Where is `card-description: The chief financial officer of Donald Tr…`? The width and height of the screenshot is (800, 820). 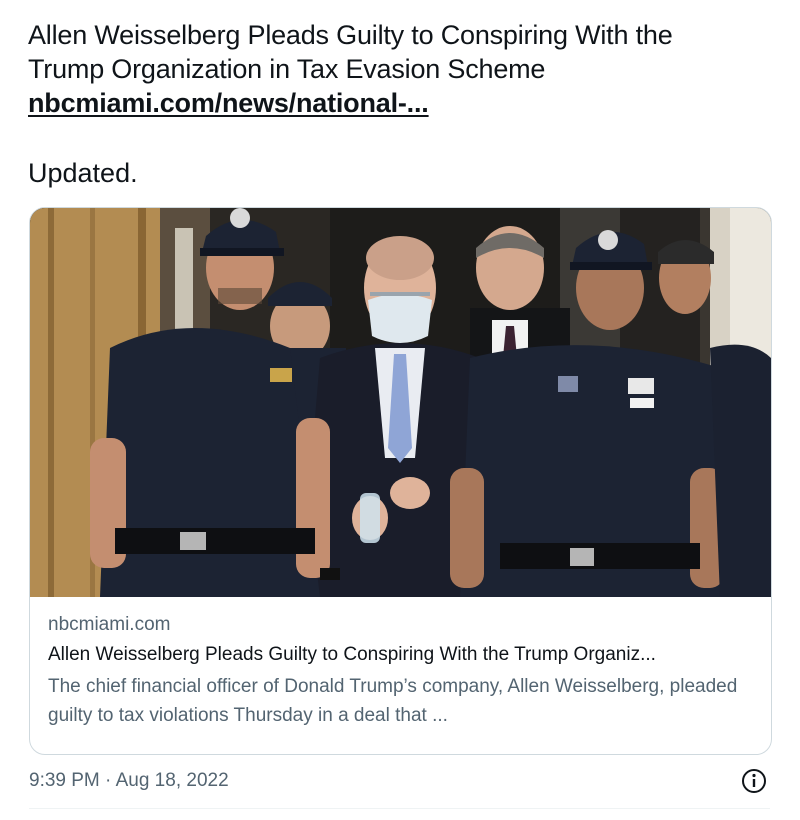
card-description: The chief financial officer of Donald Tr… is located at coordinates (393, 701).